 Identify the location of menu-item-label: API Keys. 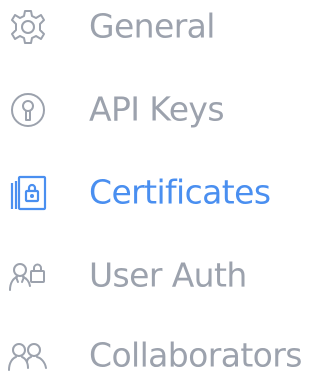
(157, 109).